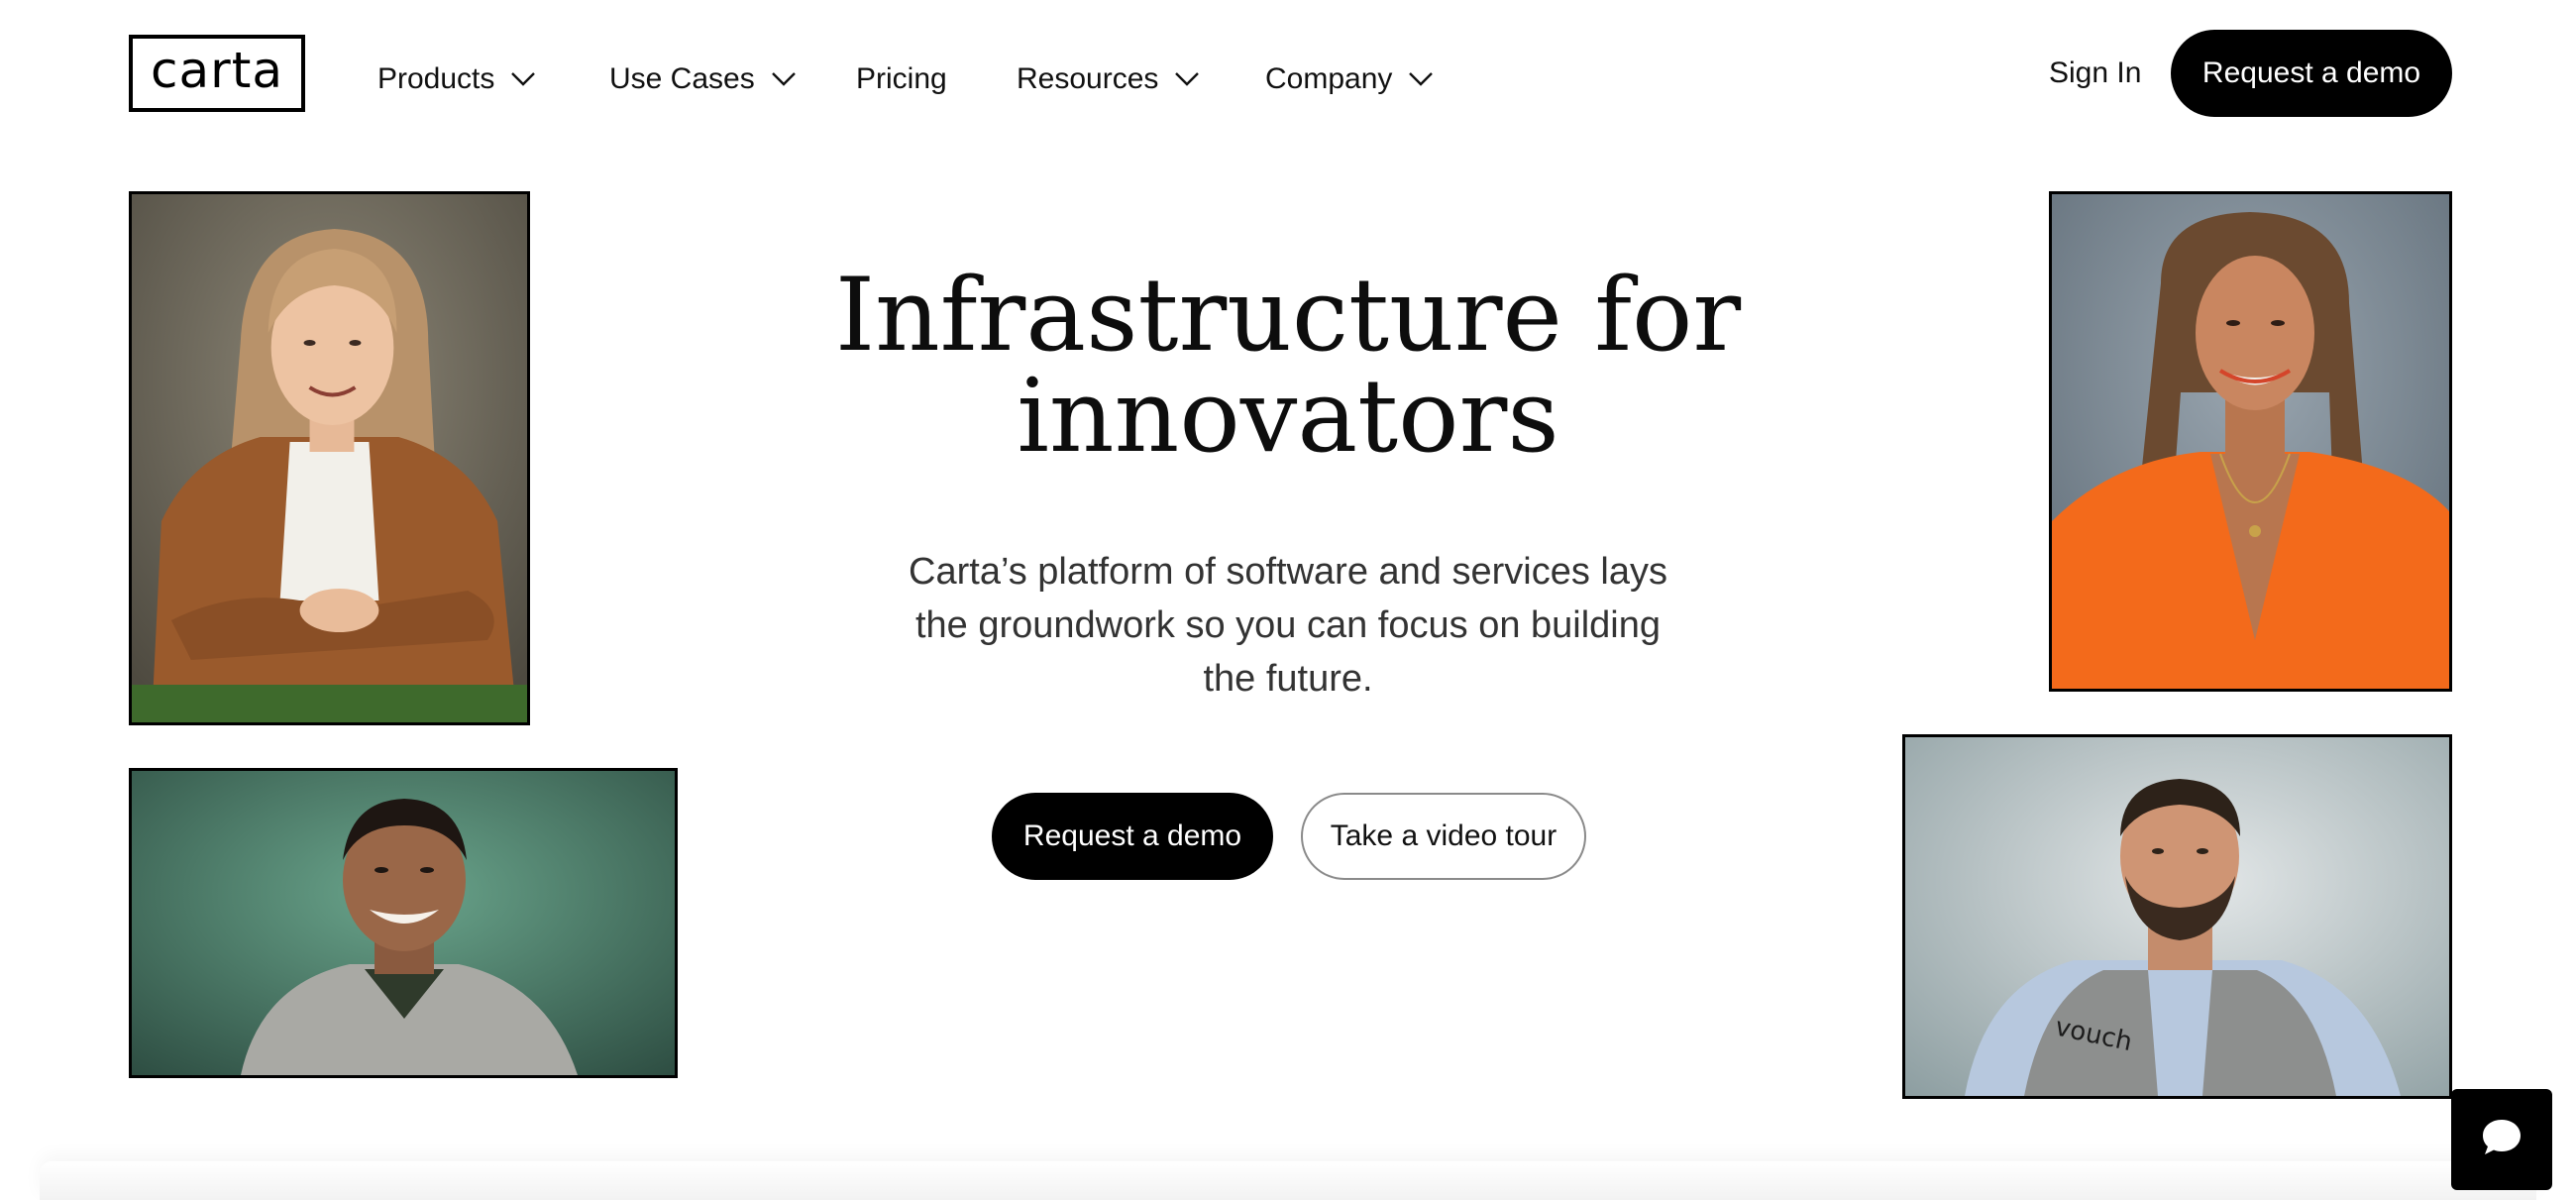 The image size is (2576, 1200). I want to click on hero-subtitle-line-3: the future., so click(1288, 679).